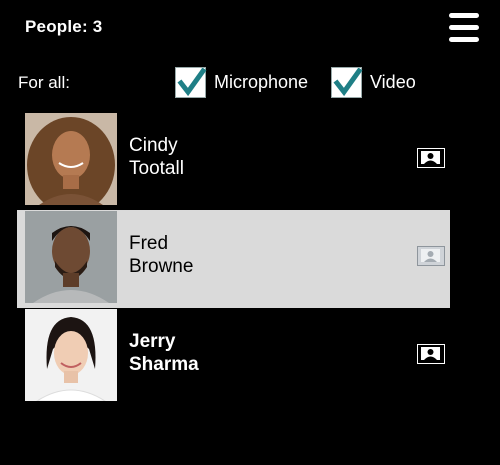 The width and height of the screenshot is (500, 465). What do you see at coordinates (161, 255) in the screenshot?
I see `participant-name: Fred Browne` at bounding box center [161, 255].